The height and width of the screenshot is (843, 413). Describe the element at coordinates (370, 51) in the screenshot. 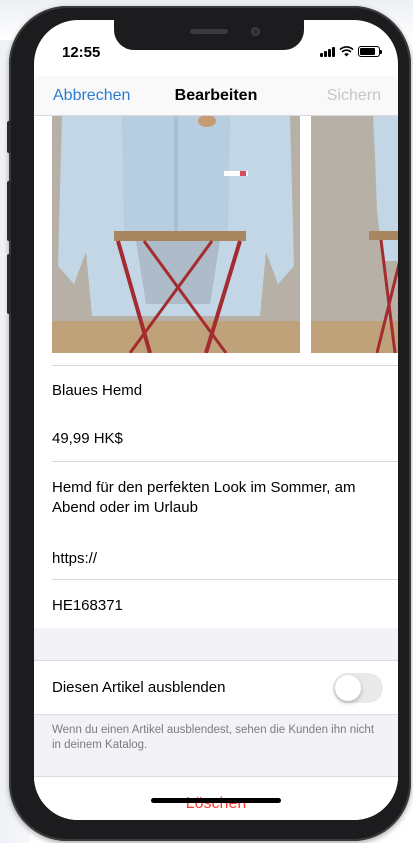

I see `battery-icon` at that location.